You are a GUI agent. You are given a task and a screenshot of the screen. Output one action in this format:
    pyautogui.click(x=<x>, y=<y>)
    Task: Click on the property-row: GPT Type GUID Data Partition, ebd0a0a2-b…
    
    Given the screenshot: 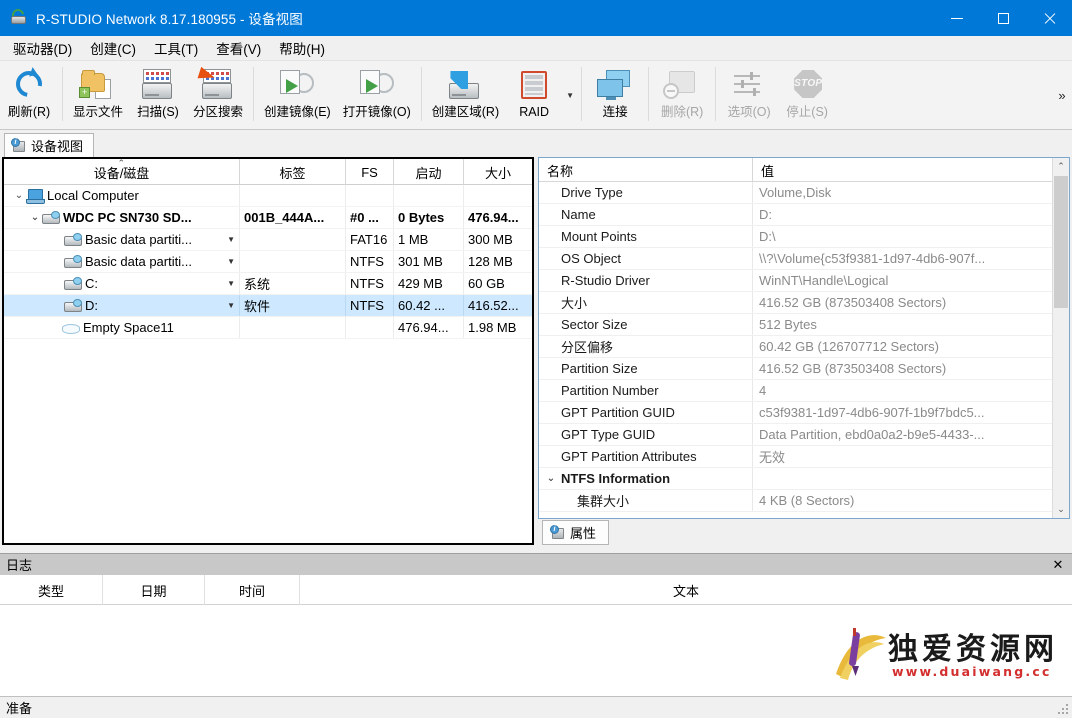 What is the action you would take?
    pyautogui.click(x=804, y=435)
    